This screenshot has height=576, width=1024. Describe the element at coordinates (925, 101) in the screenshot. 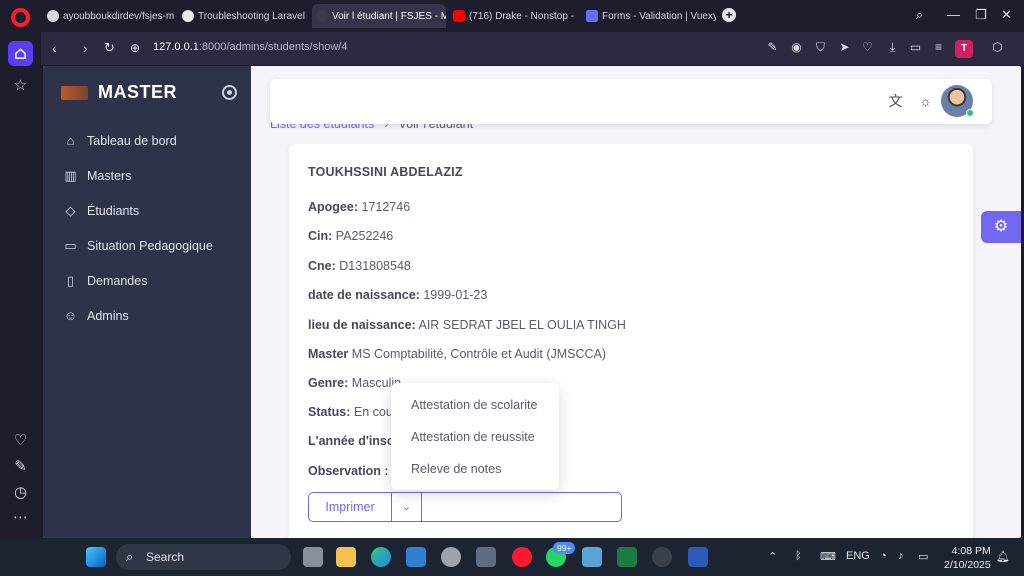

I see `theme-toggle-icon: ☼` at that location.